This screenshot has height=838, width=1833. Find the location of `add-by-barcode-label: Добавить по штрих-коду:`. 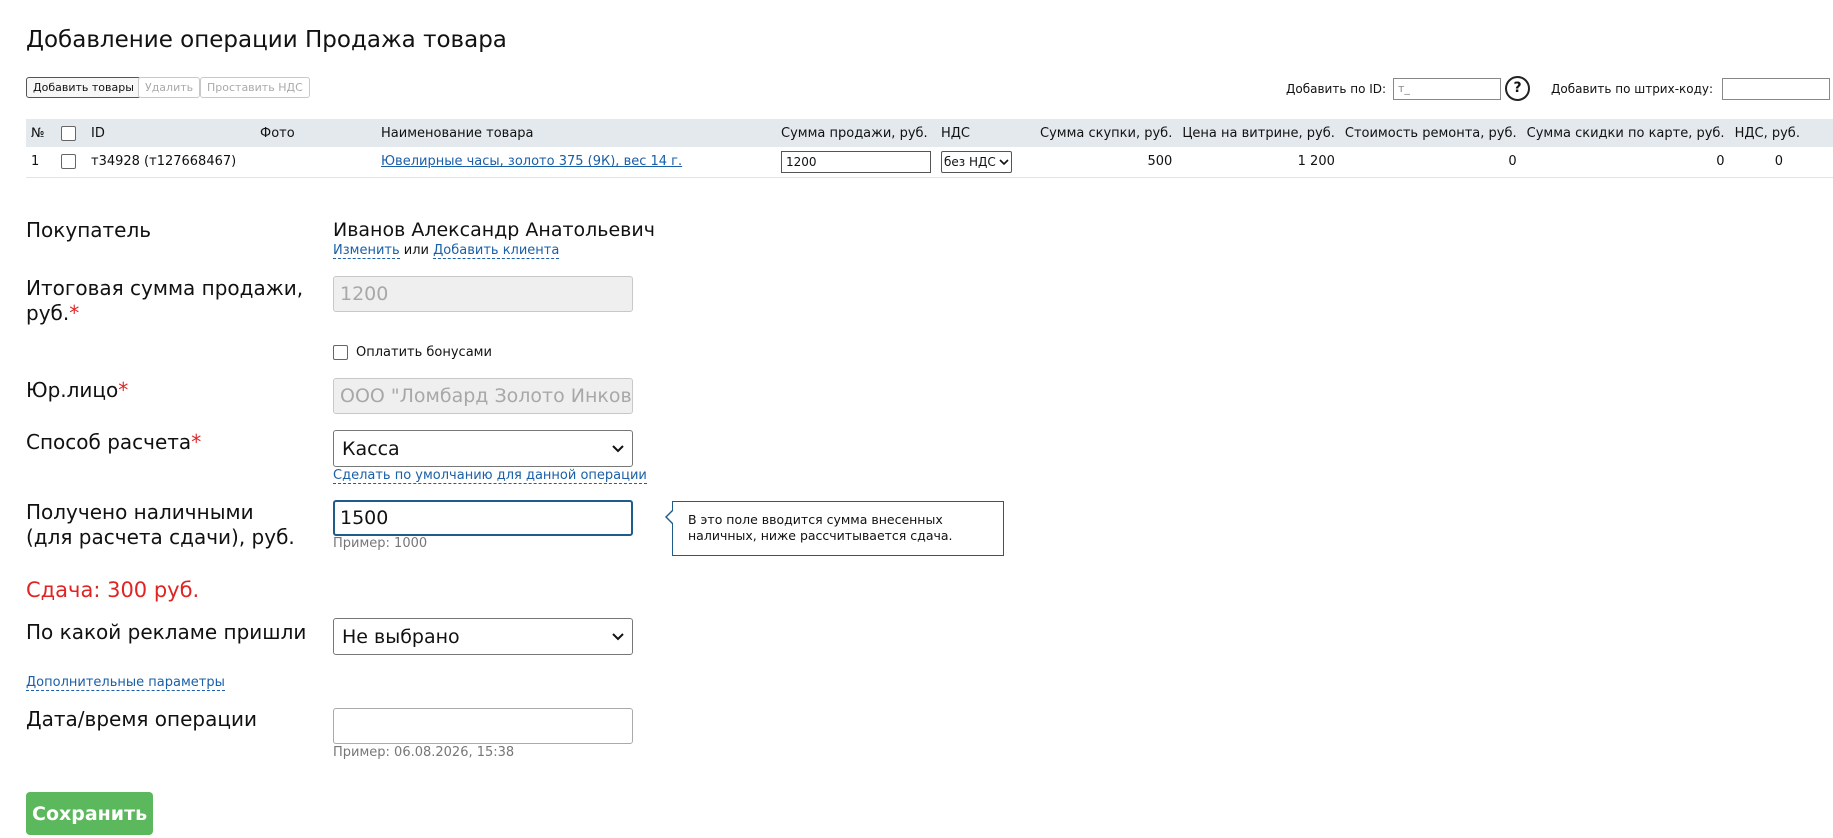

add-by-barcode-label: Добавить по штрих-коду: is located at coordinates (1632, 89).